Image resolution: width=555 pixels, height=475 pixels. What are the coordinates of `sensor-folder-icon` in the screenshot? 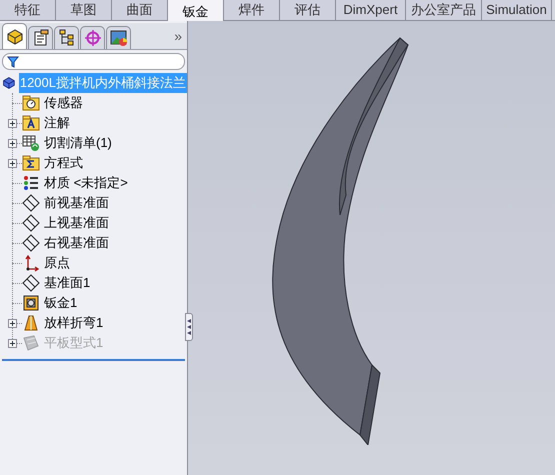 It's located at (31, 103).